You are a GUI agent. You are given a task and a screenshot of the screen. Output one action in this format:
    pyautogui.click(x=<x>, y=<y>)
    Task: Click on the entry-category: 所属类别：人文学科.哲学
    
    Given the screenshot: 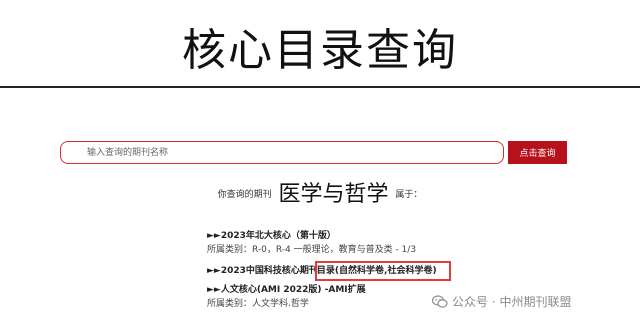 What is the action you would take?
    pyautogui.click(x=258, y=304)
    